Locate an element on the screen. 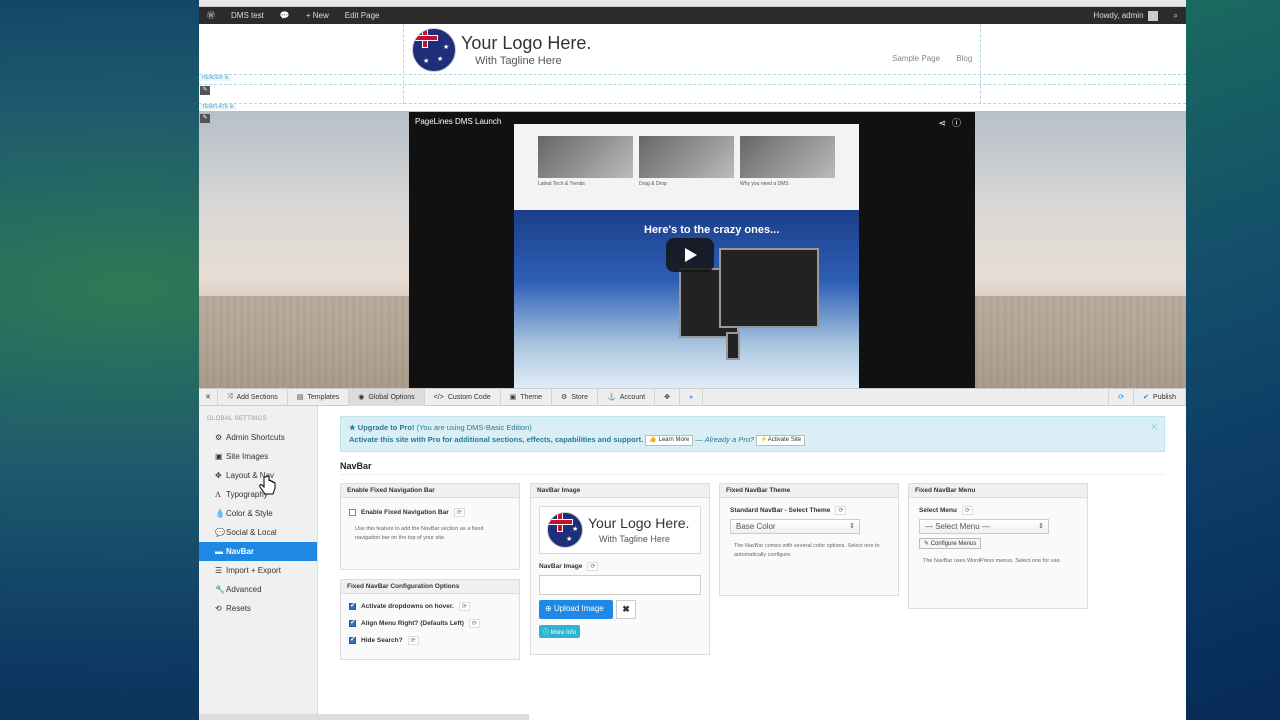  account-menu: Howdy, admin is located at coordinates (1125, 15).